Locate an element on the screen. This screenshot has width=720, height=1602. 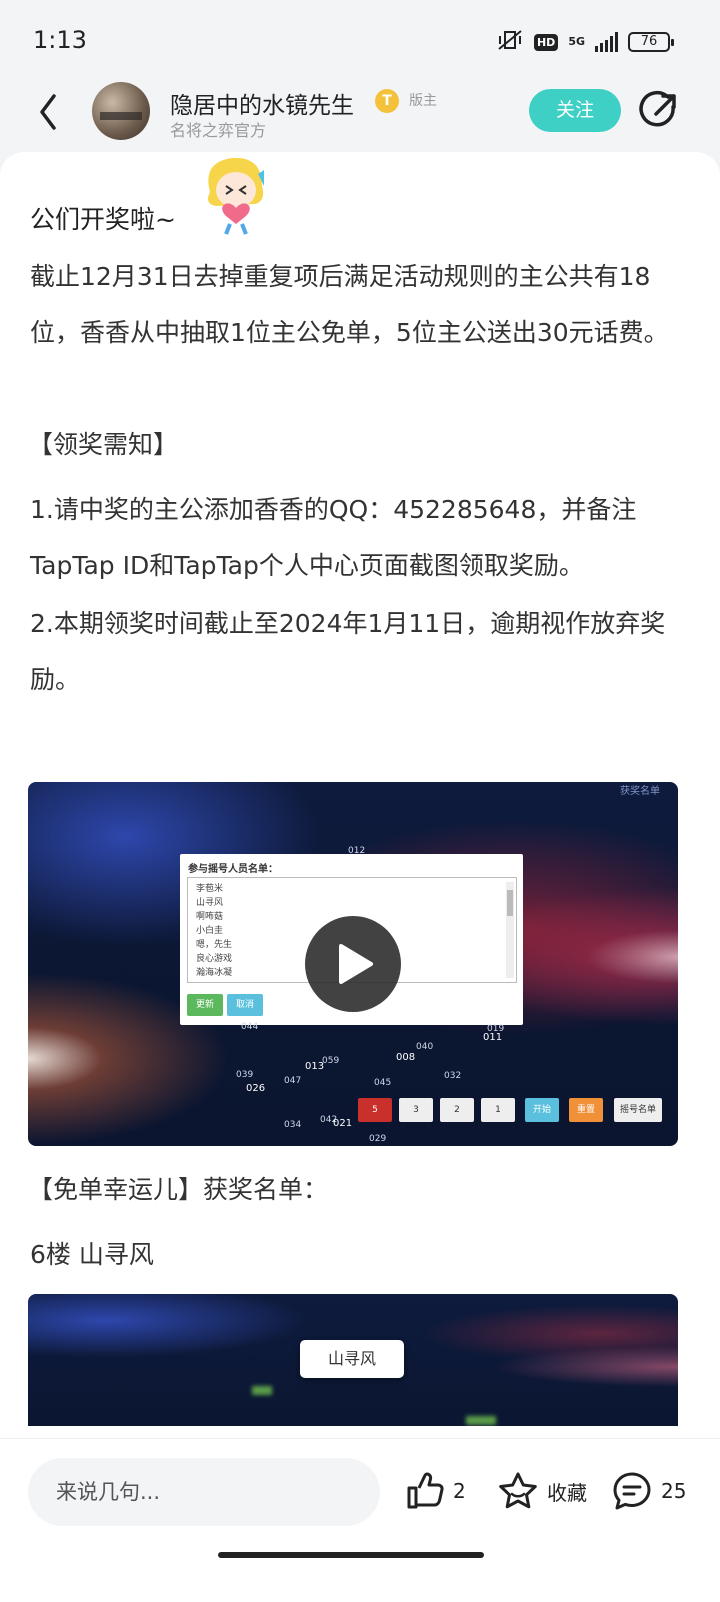
thumbs-up-icon is located at coordinates (425, 1490).